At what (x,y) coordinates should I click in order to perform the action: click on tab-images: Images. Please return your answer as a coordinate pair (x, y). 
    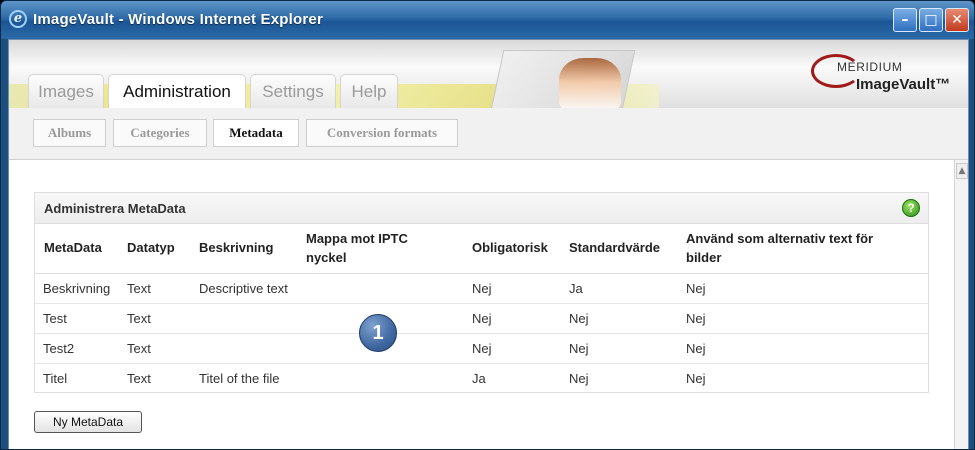
    Looking at the image, I should click on (66, 91).